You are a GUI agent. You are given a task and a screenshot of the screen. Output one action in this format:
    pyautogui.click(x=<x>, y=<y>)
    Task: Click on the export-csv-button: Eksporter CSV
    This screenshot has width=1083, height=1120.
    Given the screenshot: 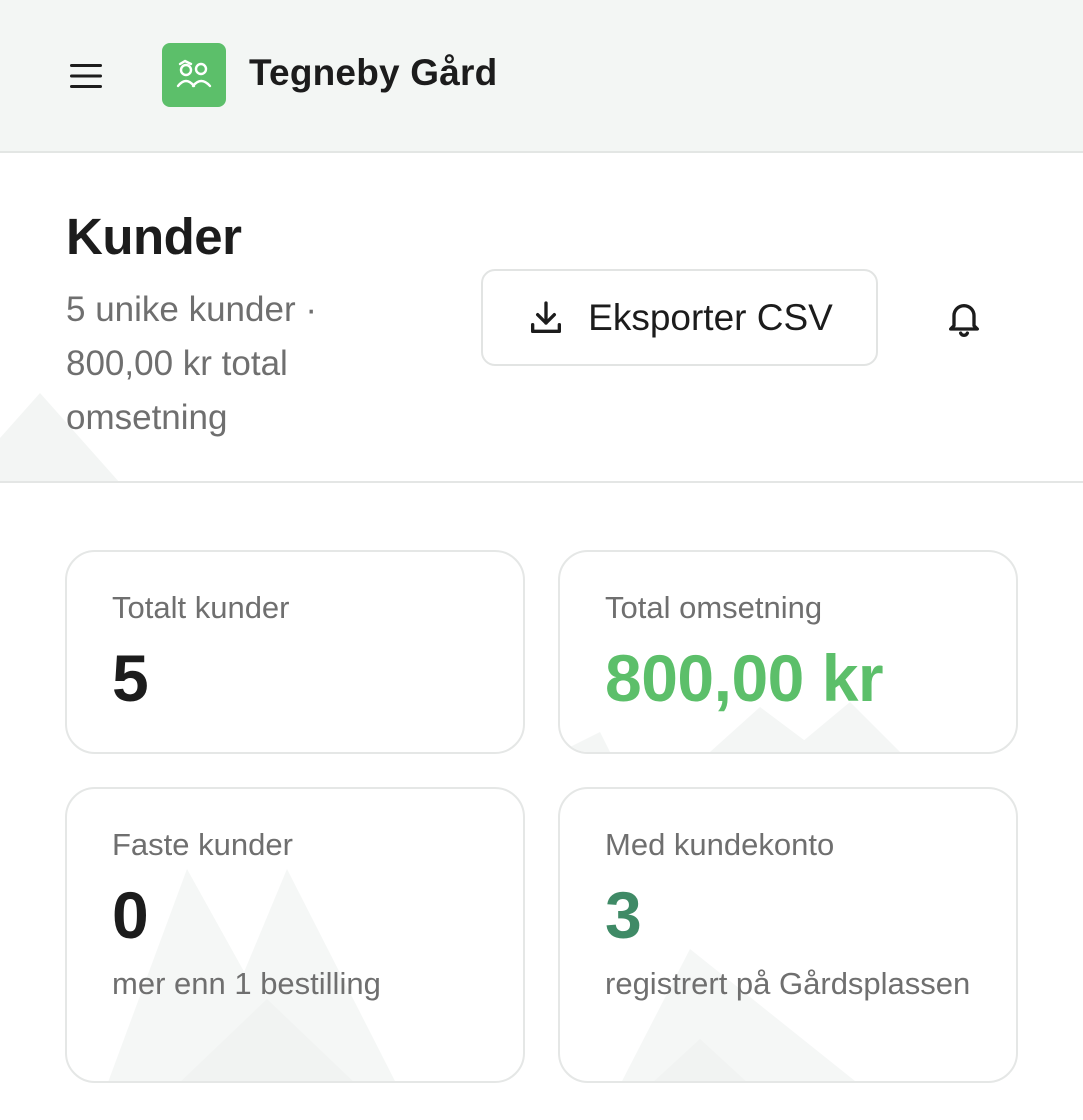 What is the action you would take?
    pyautogui.click(x=679, y=317)
    